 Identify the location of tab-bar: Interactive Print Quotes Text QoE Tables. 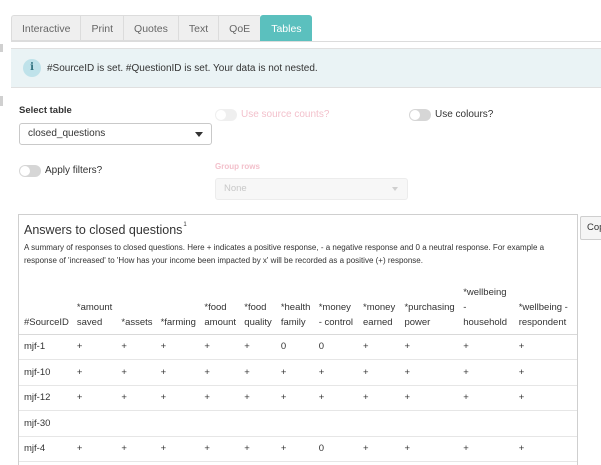
(161, 28).